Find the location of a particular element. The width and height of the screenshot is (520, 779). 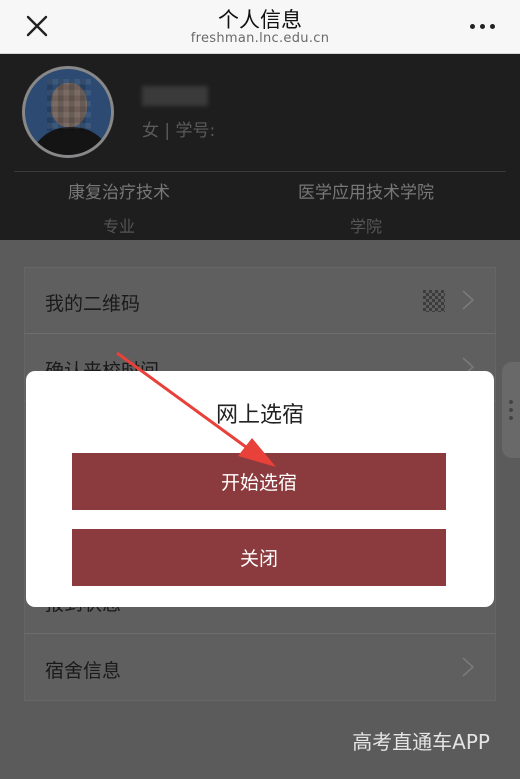

page-url: freshman.lnc.edu.cn is located at coordinates (260, 38).